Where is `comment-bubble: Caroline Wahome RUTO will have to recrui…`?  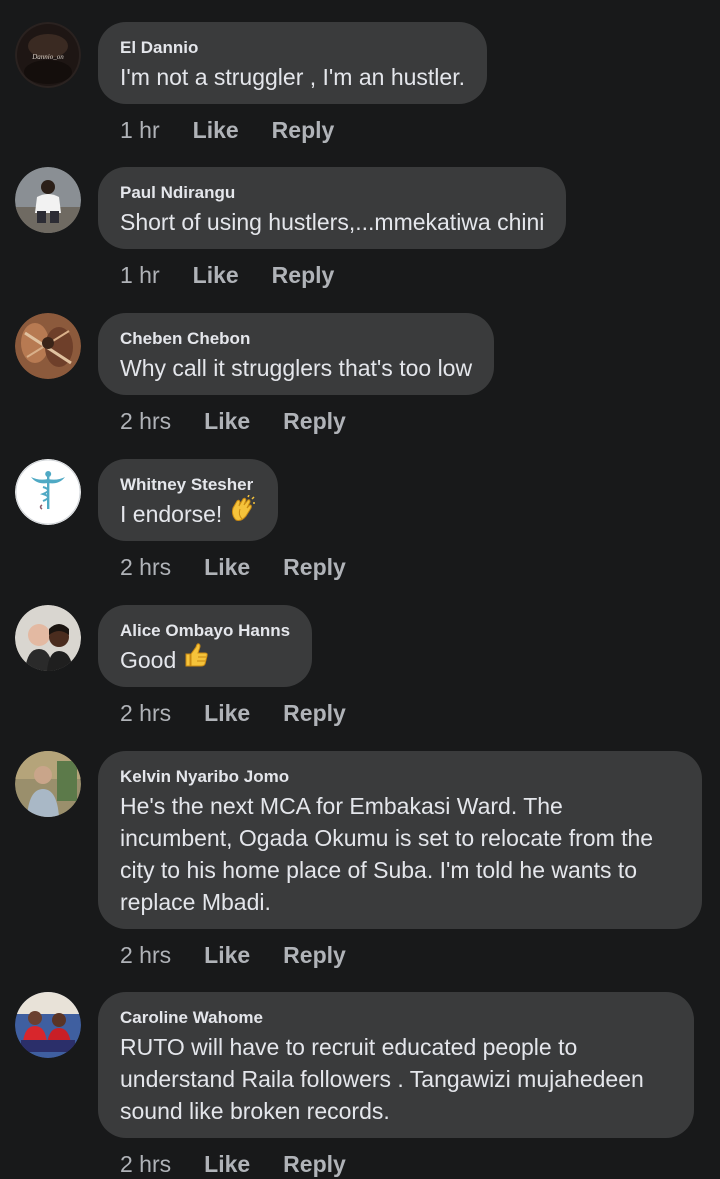 comment-bubble: Caroline Wahome RUTO will have to recrui… is located at coordinates (396, 1065).